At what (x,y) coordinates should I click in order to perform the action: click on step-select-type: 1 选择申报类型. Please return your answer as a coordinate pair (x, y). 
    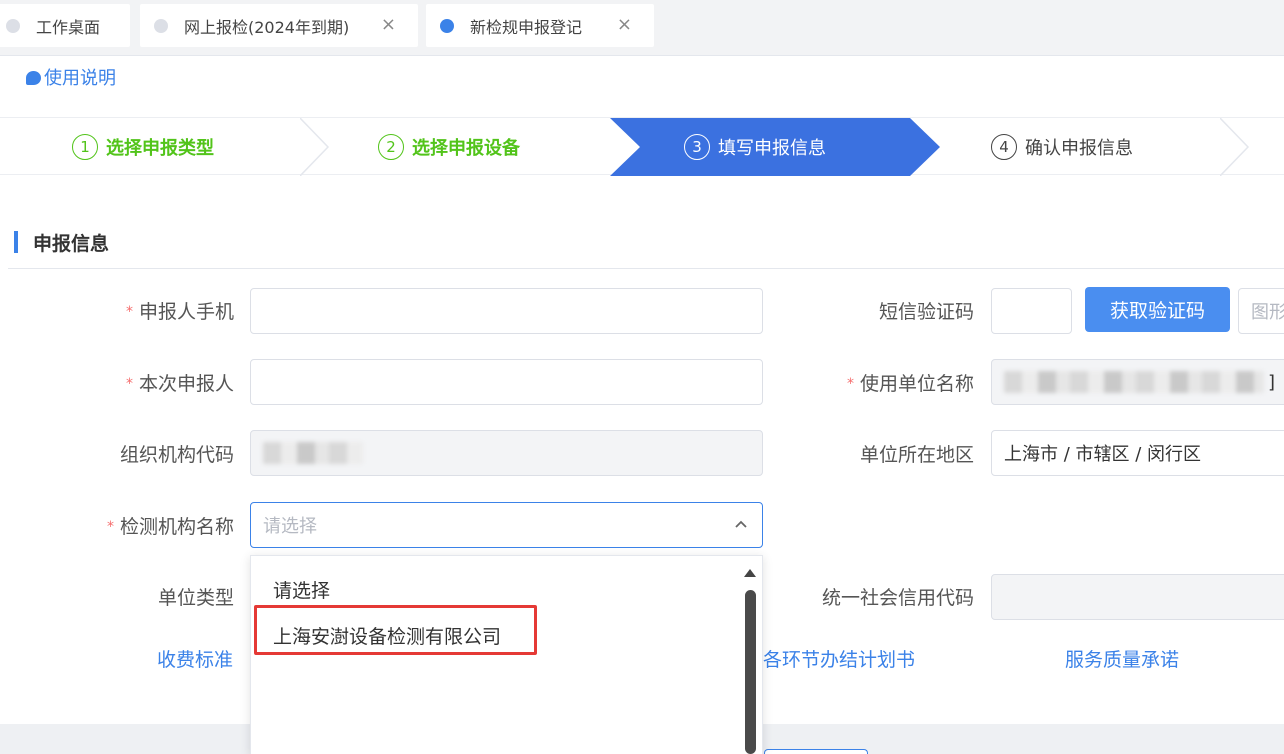
    Looking at the image, I should click on (143, 147).